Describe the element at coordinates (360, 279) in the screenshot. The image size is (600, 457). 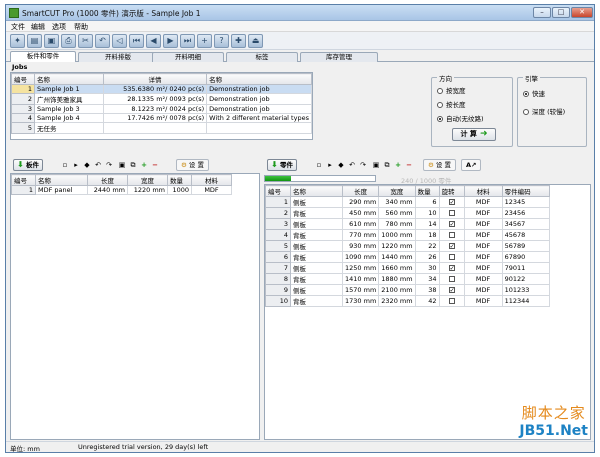
I see `part-length: 1410 mm` at that location.